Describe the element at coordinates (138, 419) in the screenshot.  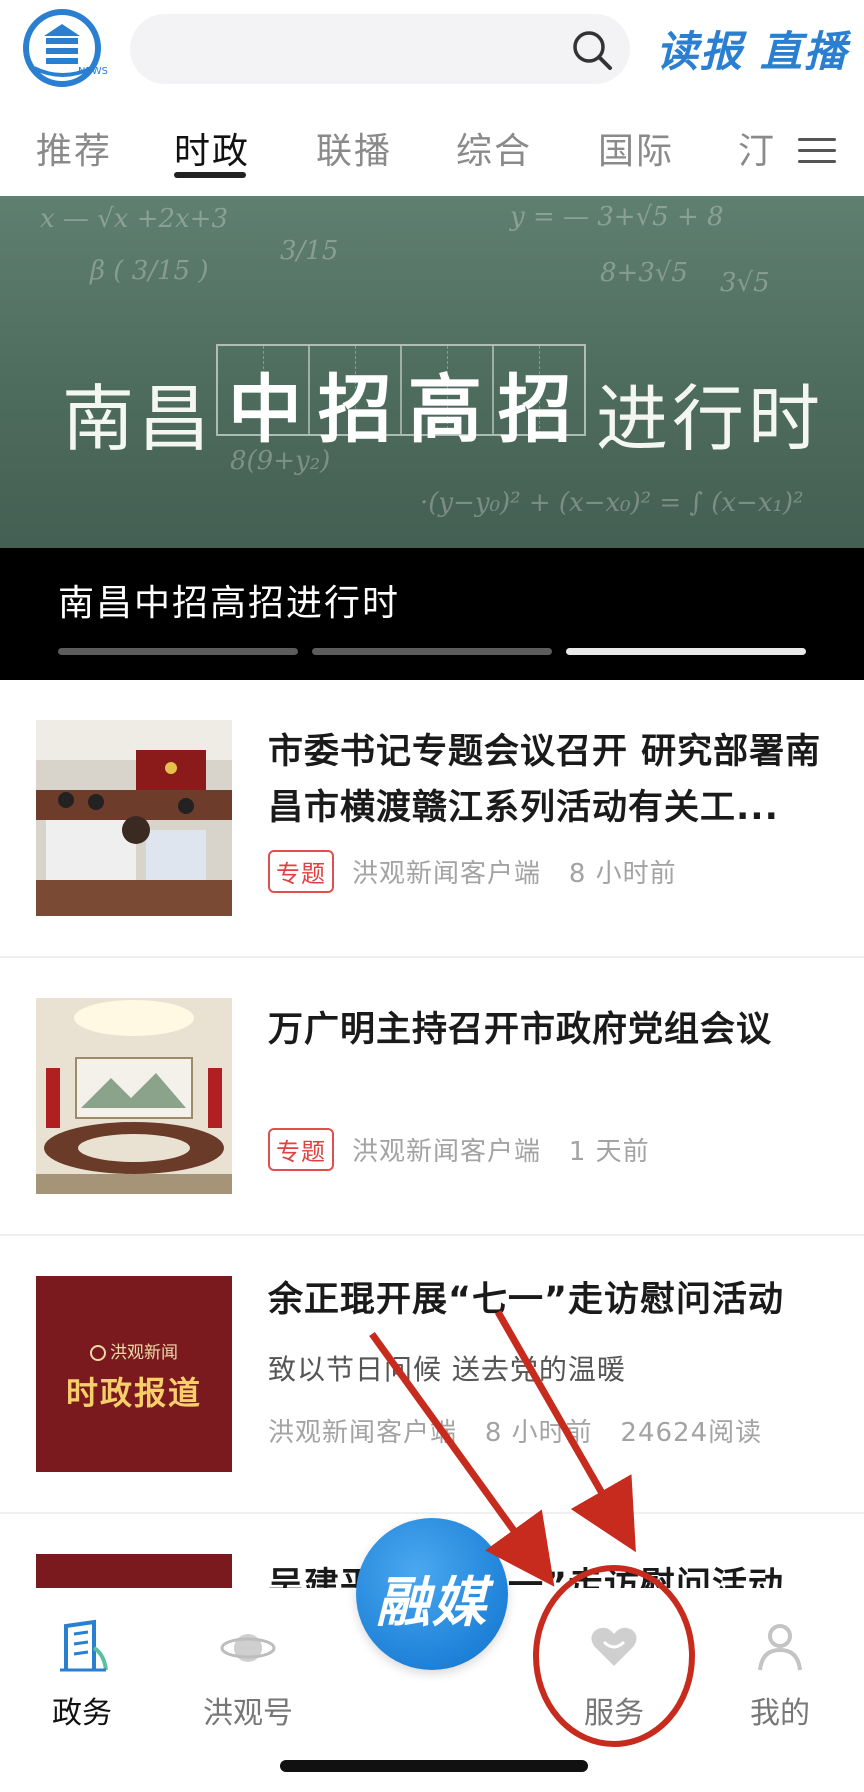
I see `banner-headline-left: 南昌` at that location.